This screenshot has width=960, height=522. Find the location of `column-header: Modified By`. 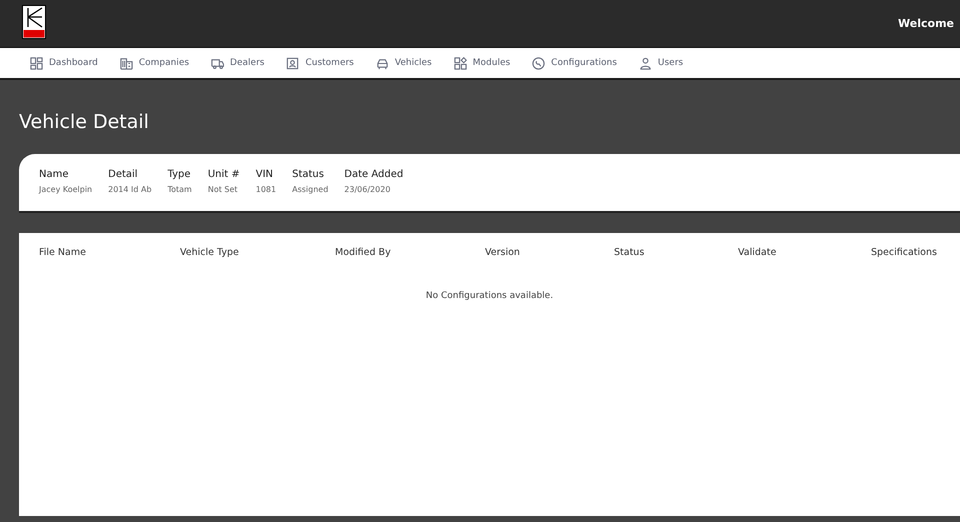

column-header: Modified By is located at coordinates (363, 252).